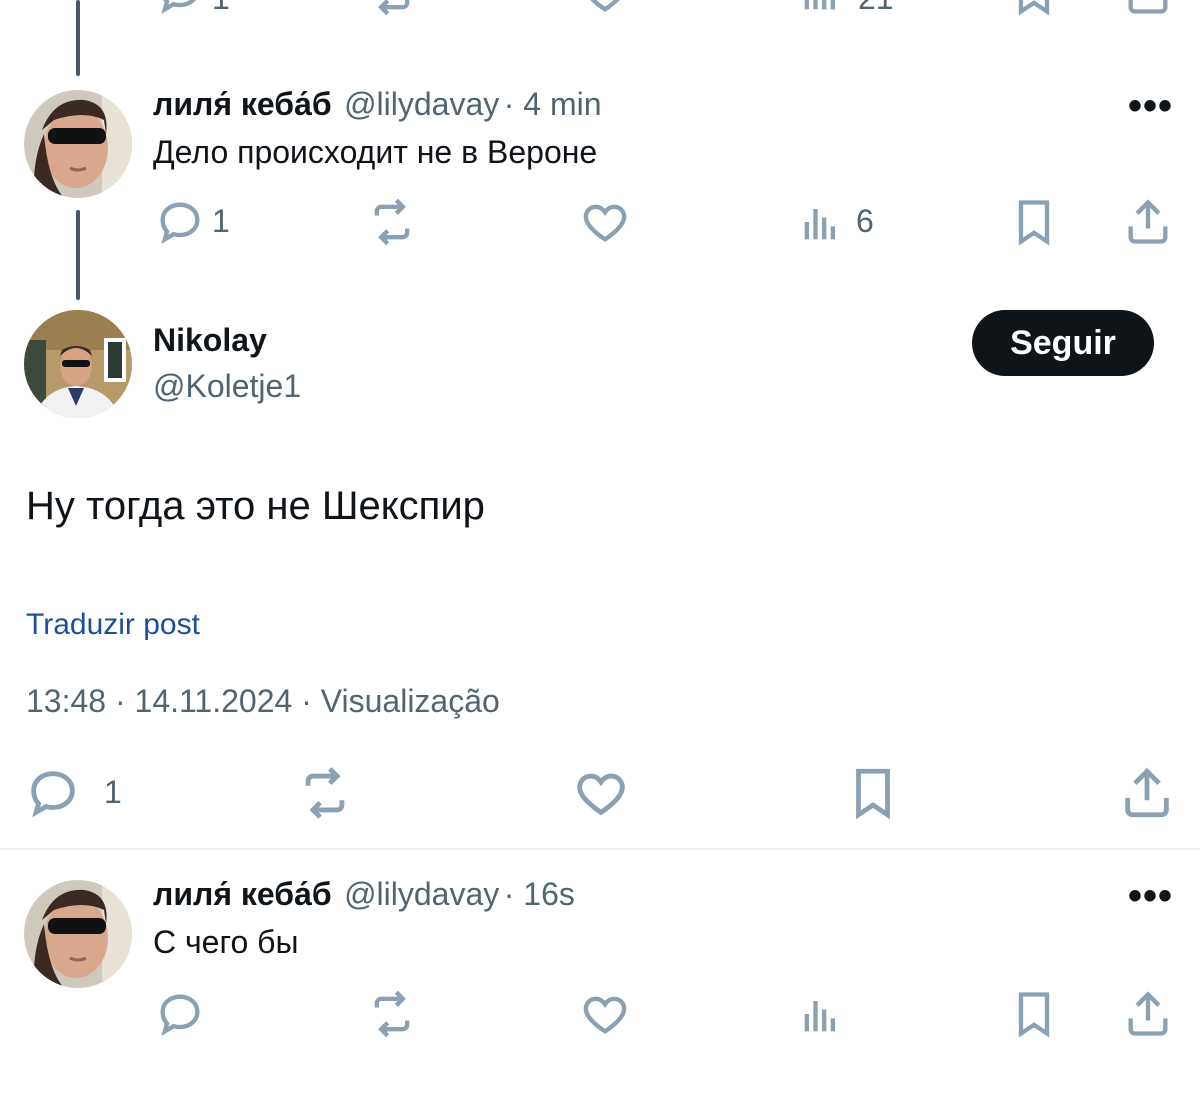 The height and width of the screenshot is (1108, 1200). What do you see at coordinates (78, 255) in the screenshot?
I see `thread-line-mid` at bounding box center [78, 255].